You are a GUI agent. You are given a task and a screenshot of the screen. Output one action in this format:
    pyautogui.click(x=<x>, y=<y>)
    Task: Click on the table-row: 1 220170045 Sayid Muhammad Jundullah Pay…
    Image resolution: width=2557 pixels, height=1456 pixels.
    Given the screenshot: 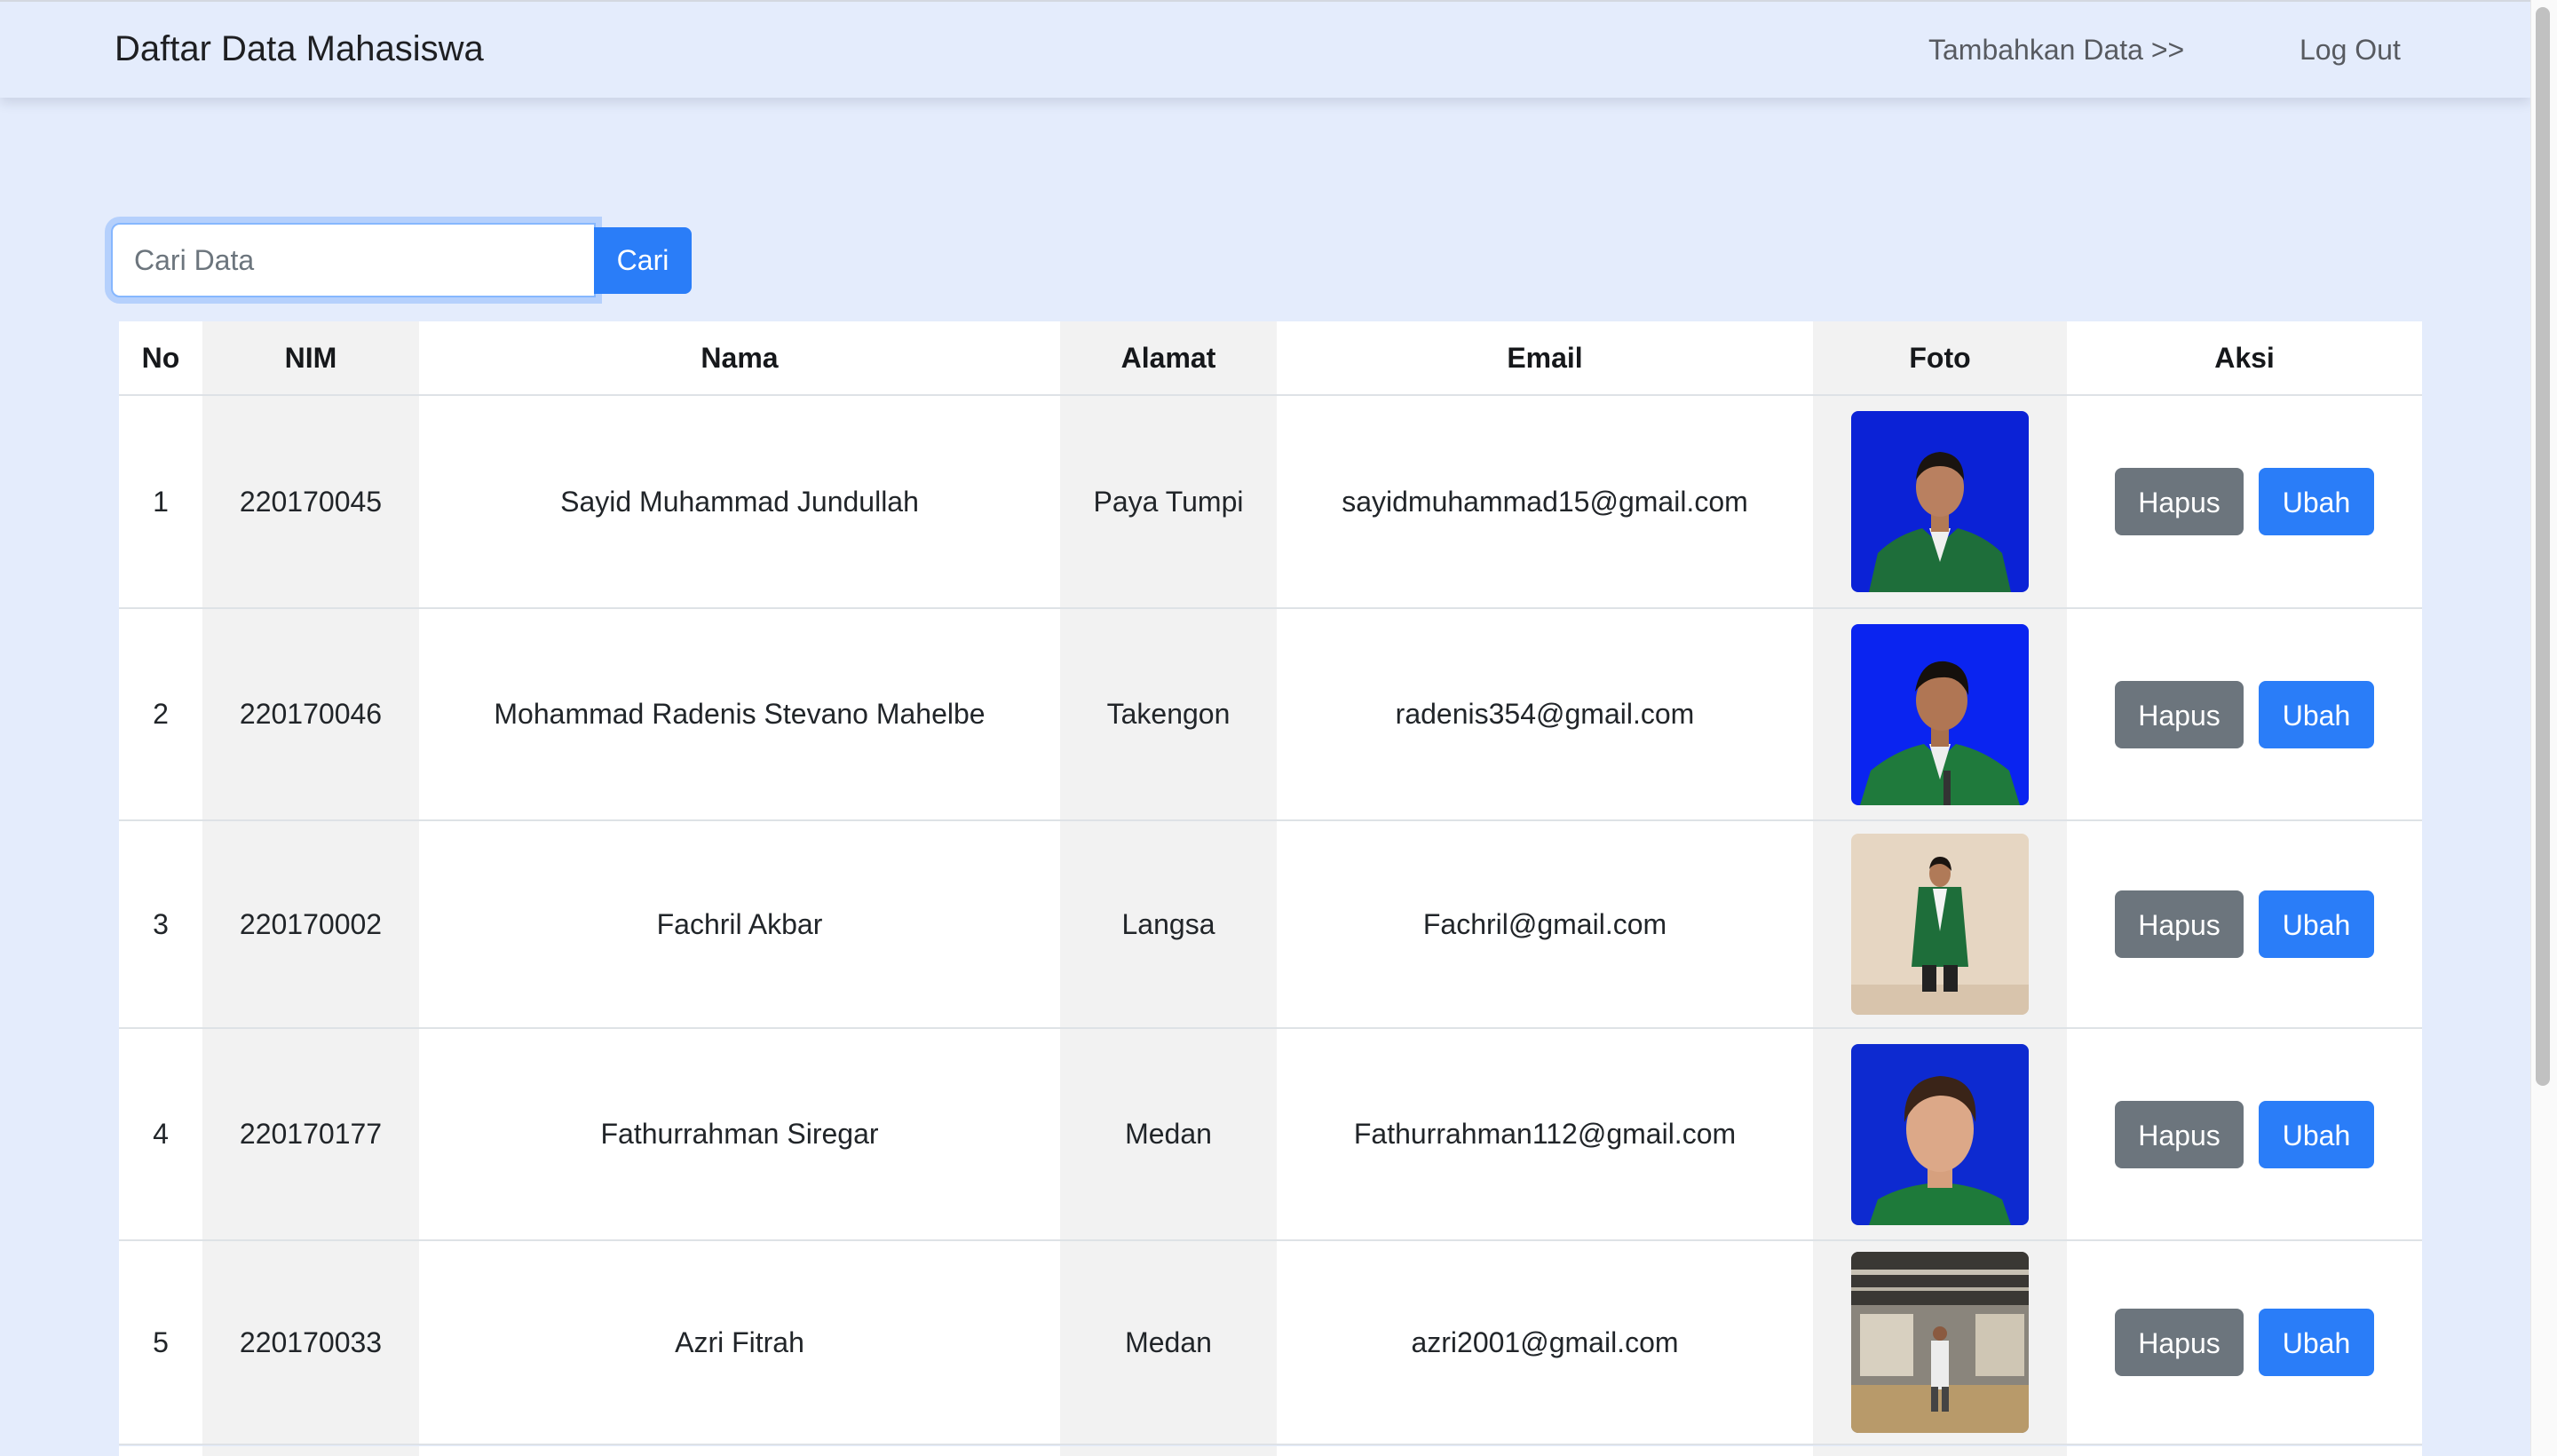 What is the action you would take?
    pyautogui.click(x=1270, y=502)
    